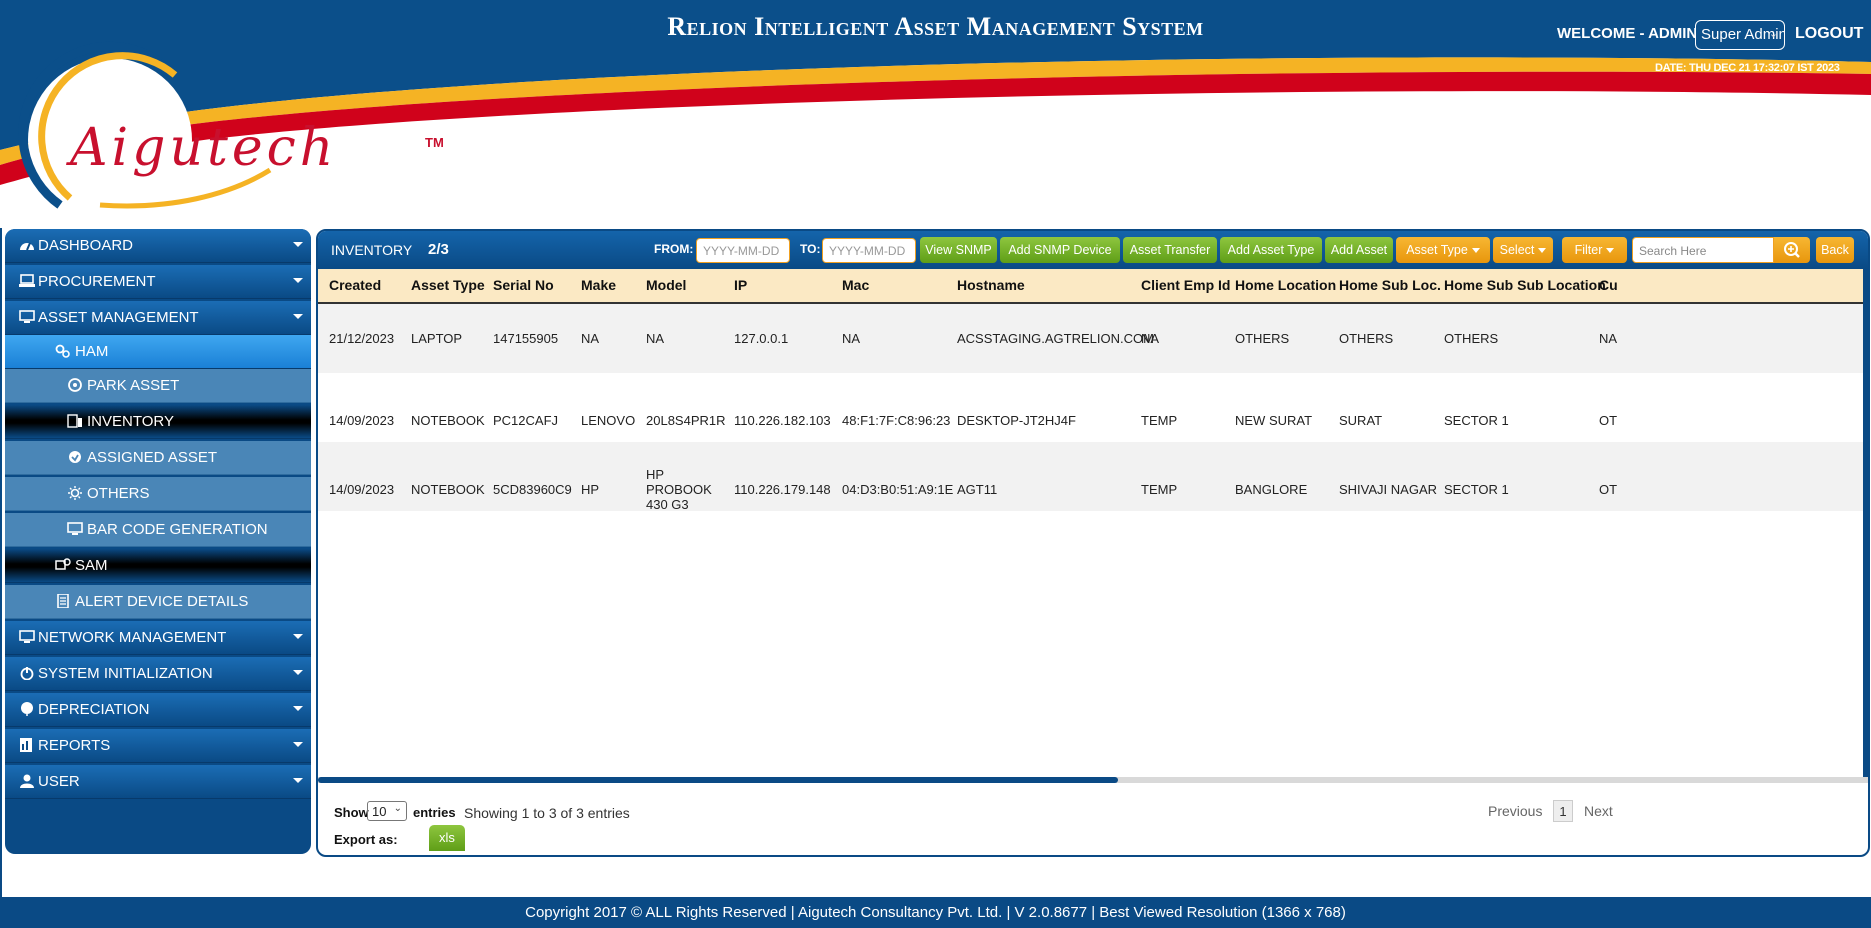  What do you see at coordinates (855, 285) in the screenshot?
I see `column-header: Mac` at bounding box center [855, 285].